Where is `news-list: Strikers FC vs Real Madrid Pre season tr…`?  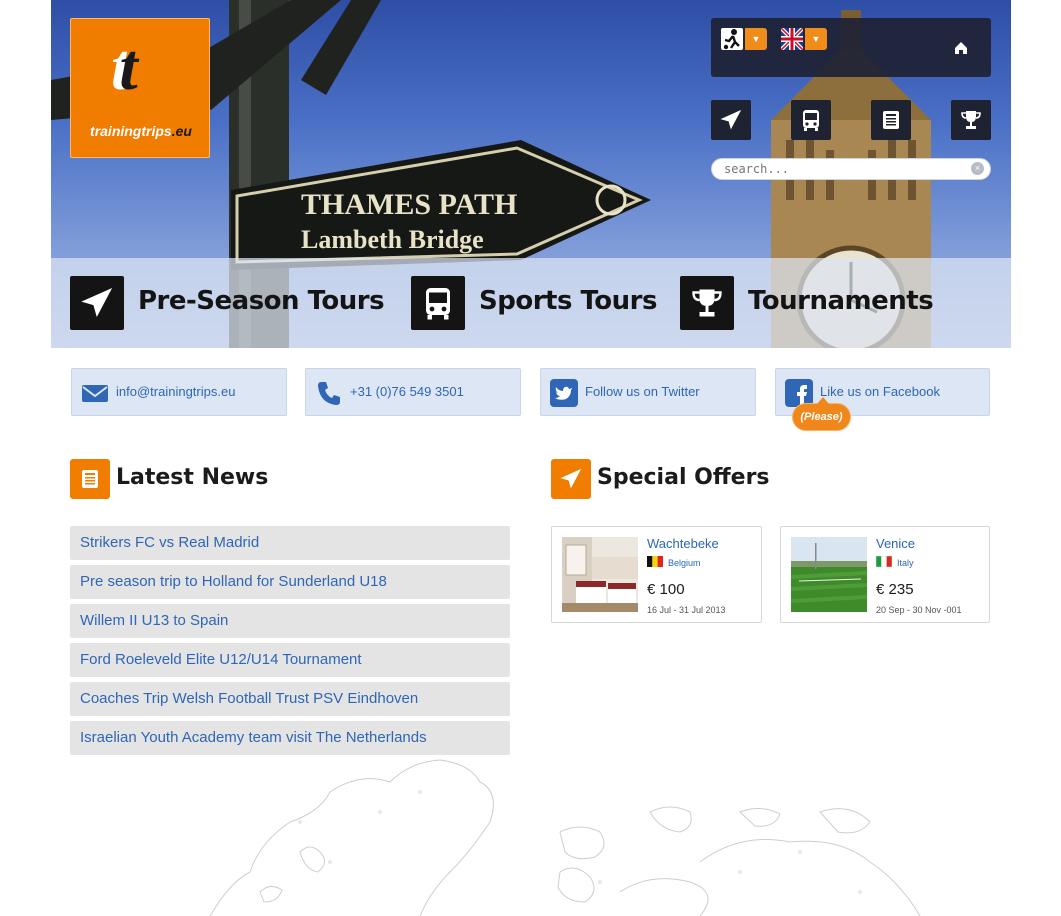 news-list: Strikers FC vs Real Madrid Pre season tr… is located at coordinates (290, 643).